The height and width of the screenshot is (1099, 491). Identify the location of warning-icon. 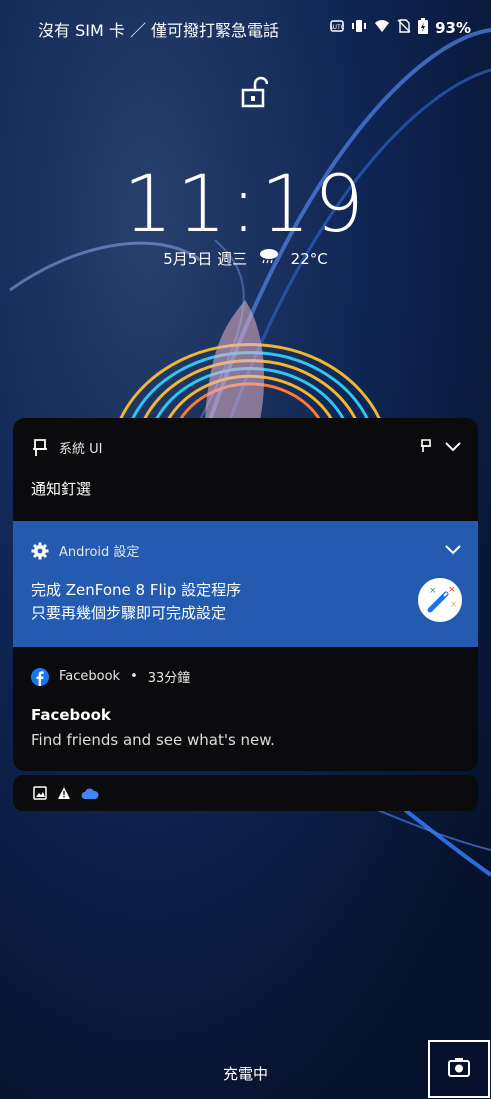
(64, 794).